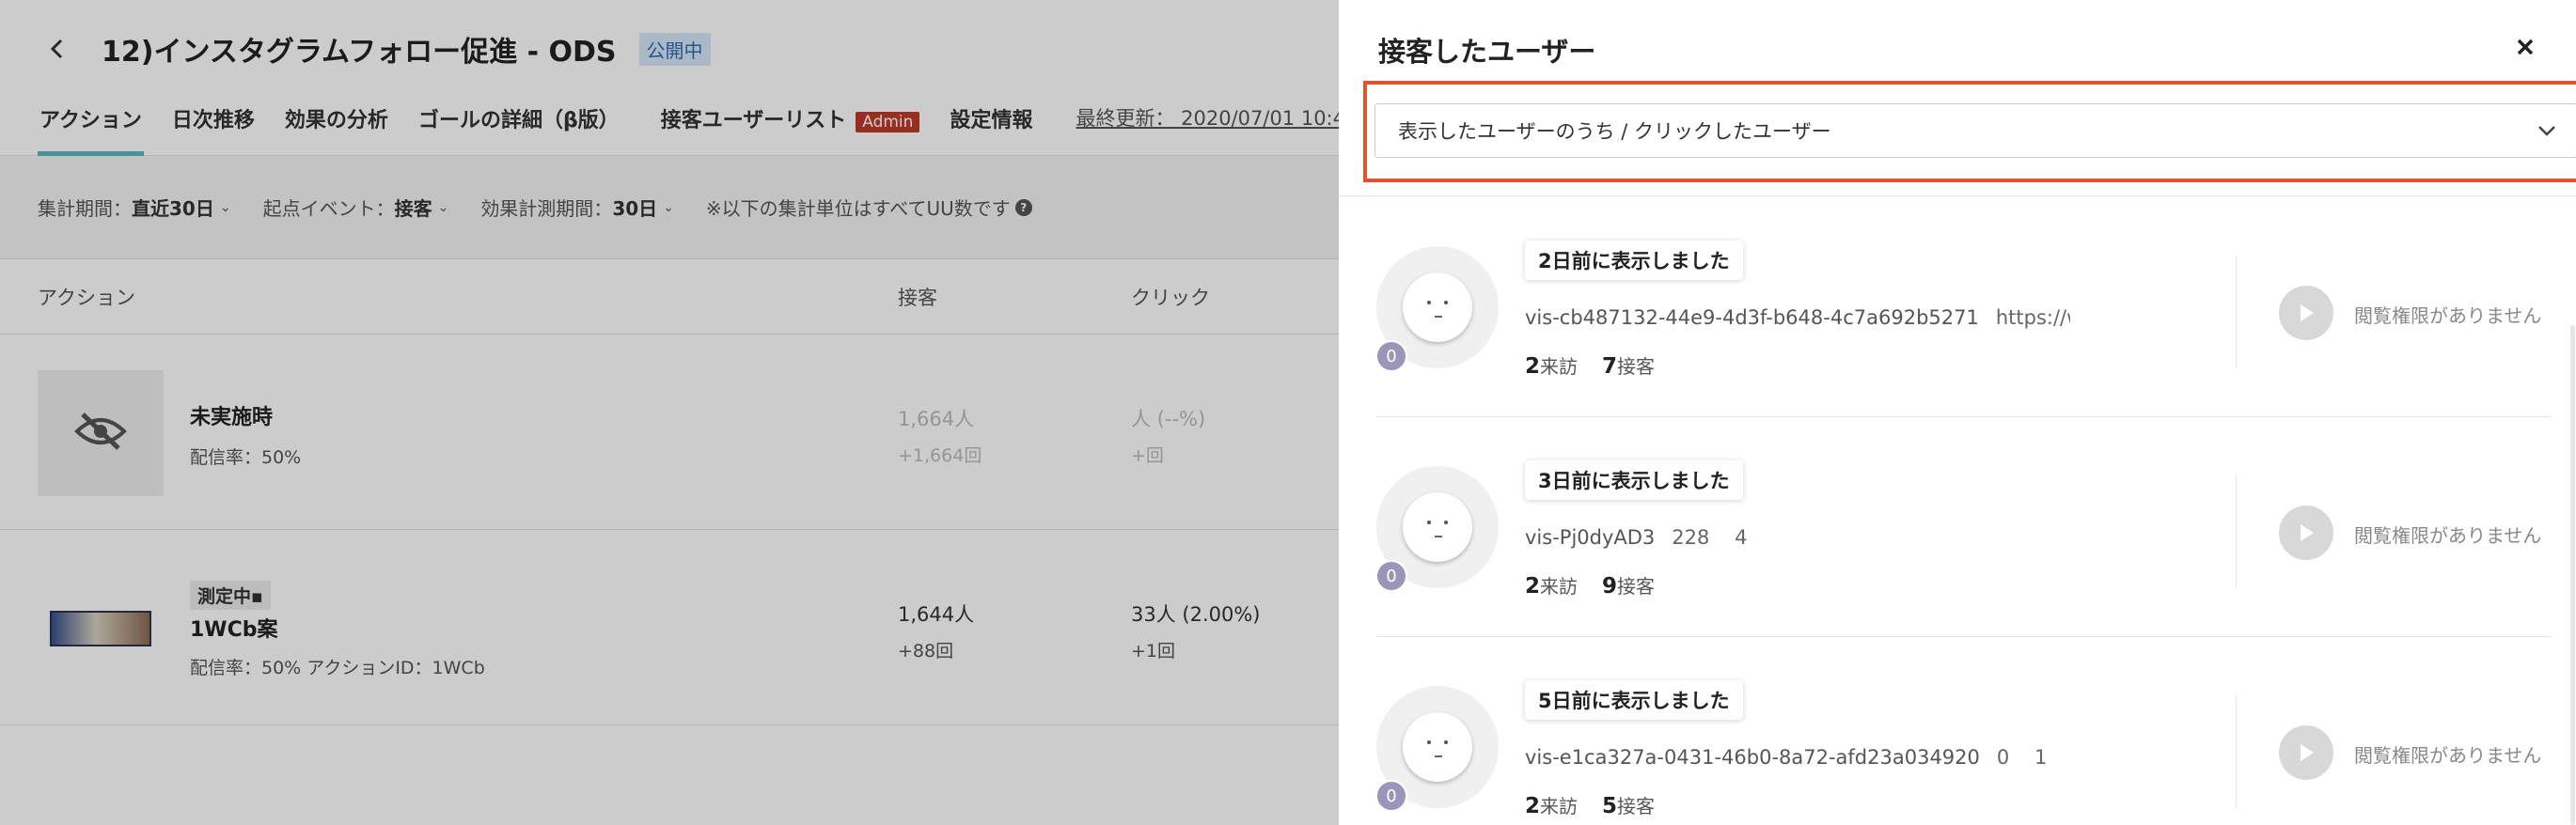 Image resolution: width=2576 pixels, height=825 pixels. What do you see at coordinates (1487, 52) in the screenshot?
I see `drawer-title: 接客したユーザー` at bounding box center [1487, 52].